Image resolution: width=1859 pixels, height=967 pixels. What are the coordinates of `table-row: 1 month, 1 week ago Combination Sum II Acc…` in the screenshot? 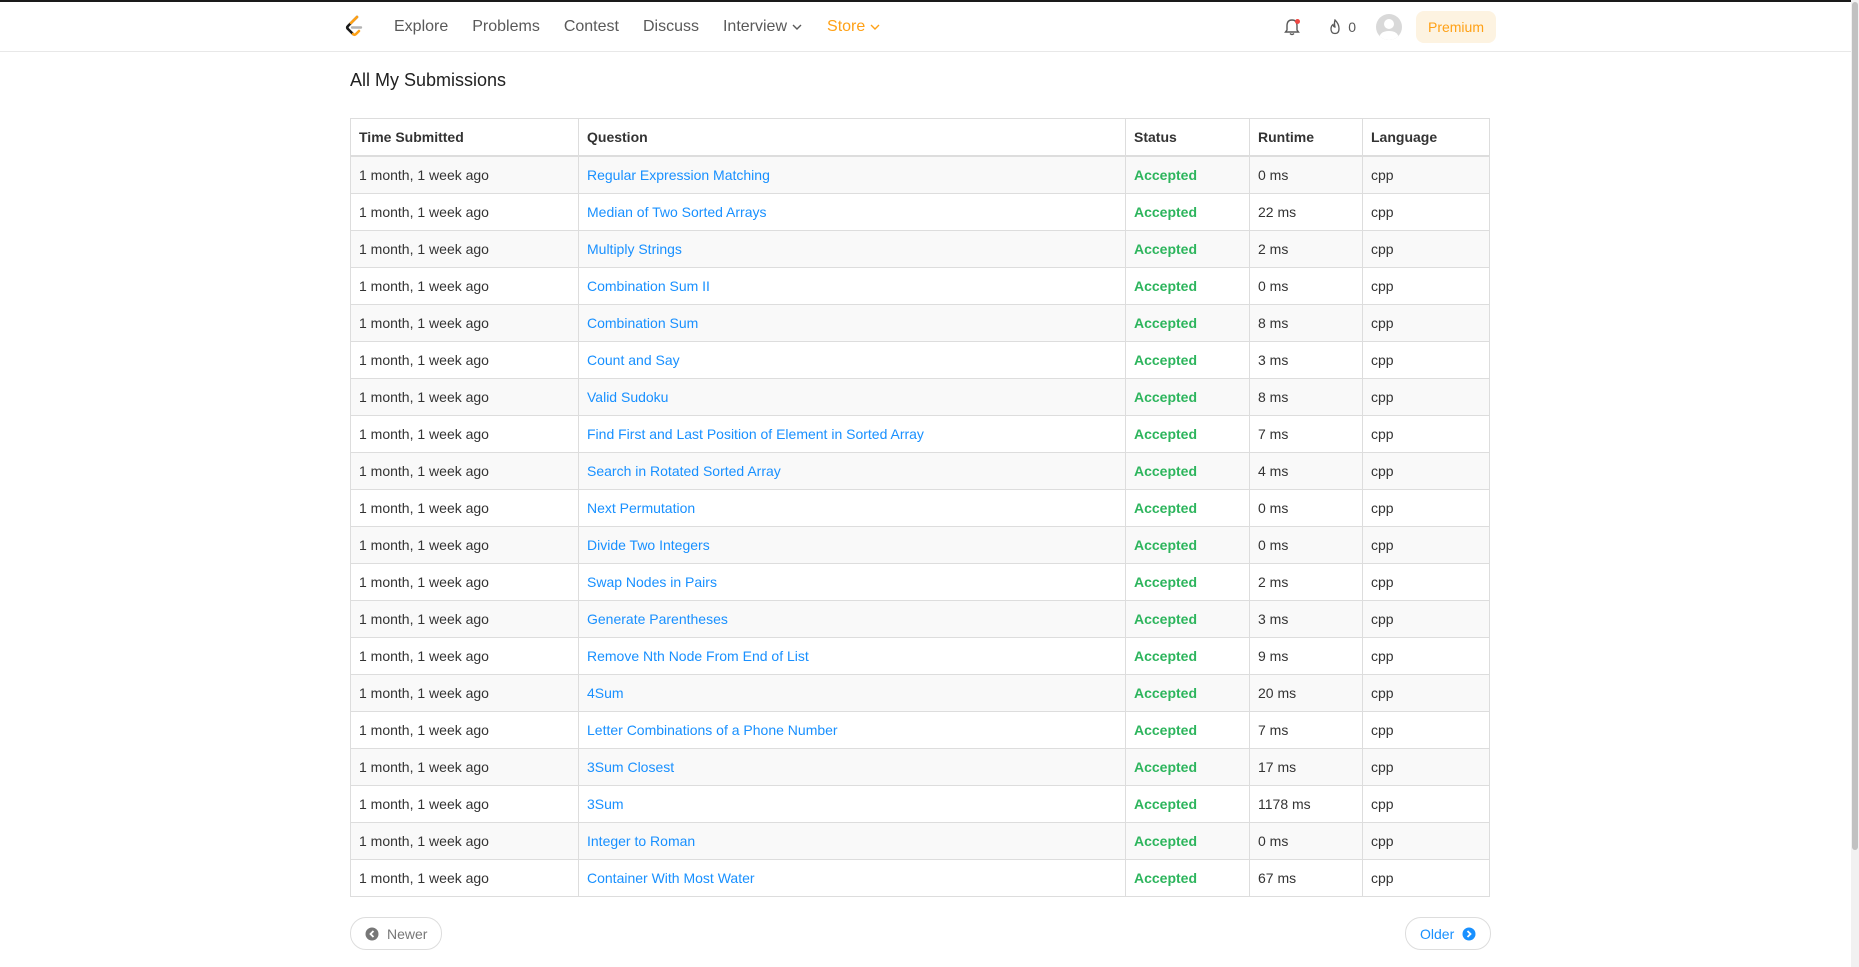 It's located at (920, 286).